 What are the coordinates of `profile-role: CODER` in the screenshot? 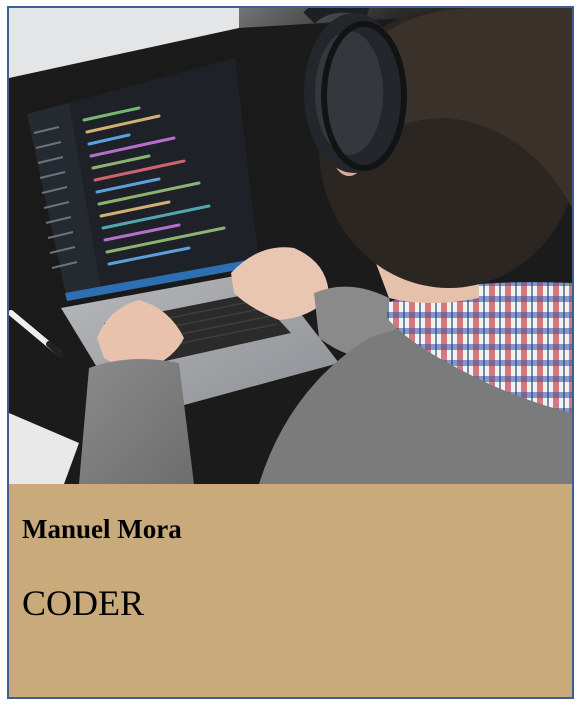 It's located at (83, 603).